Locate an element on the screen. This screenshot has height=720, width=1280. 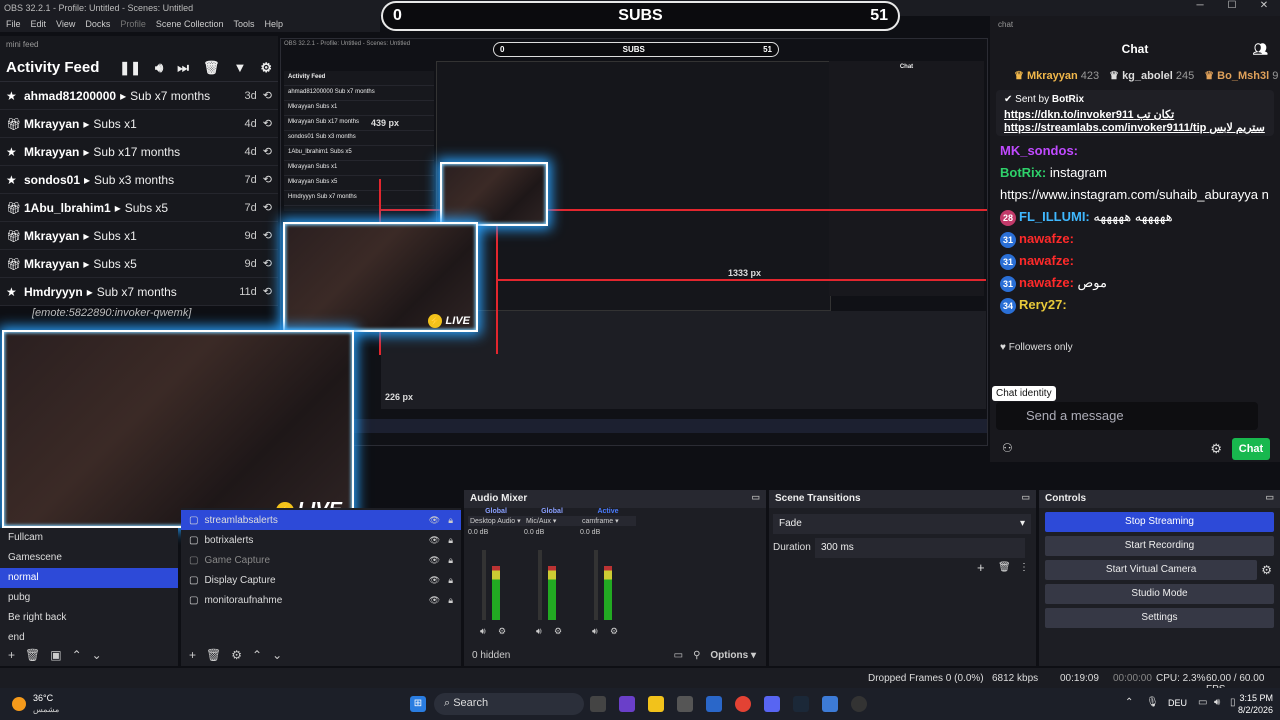
pinned-link-1: https://dkn.to/invoker911 تكان تب is located at coordinates (1135, 114).